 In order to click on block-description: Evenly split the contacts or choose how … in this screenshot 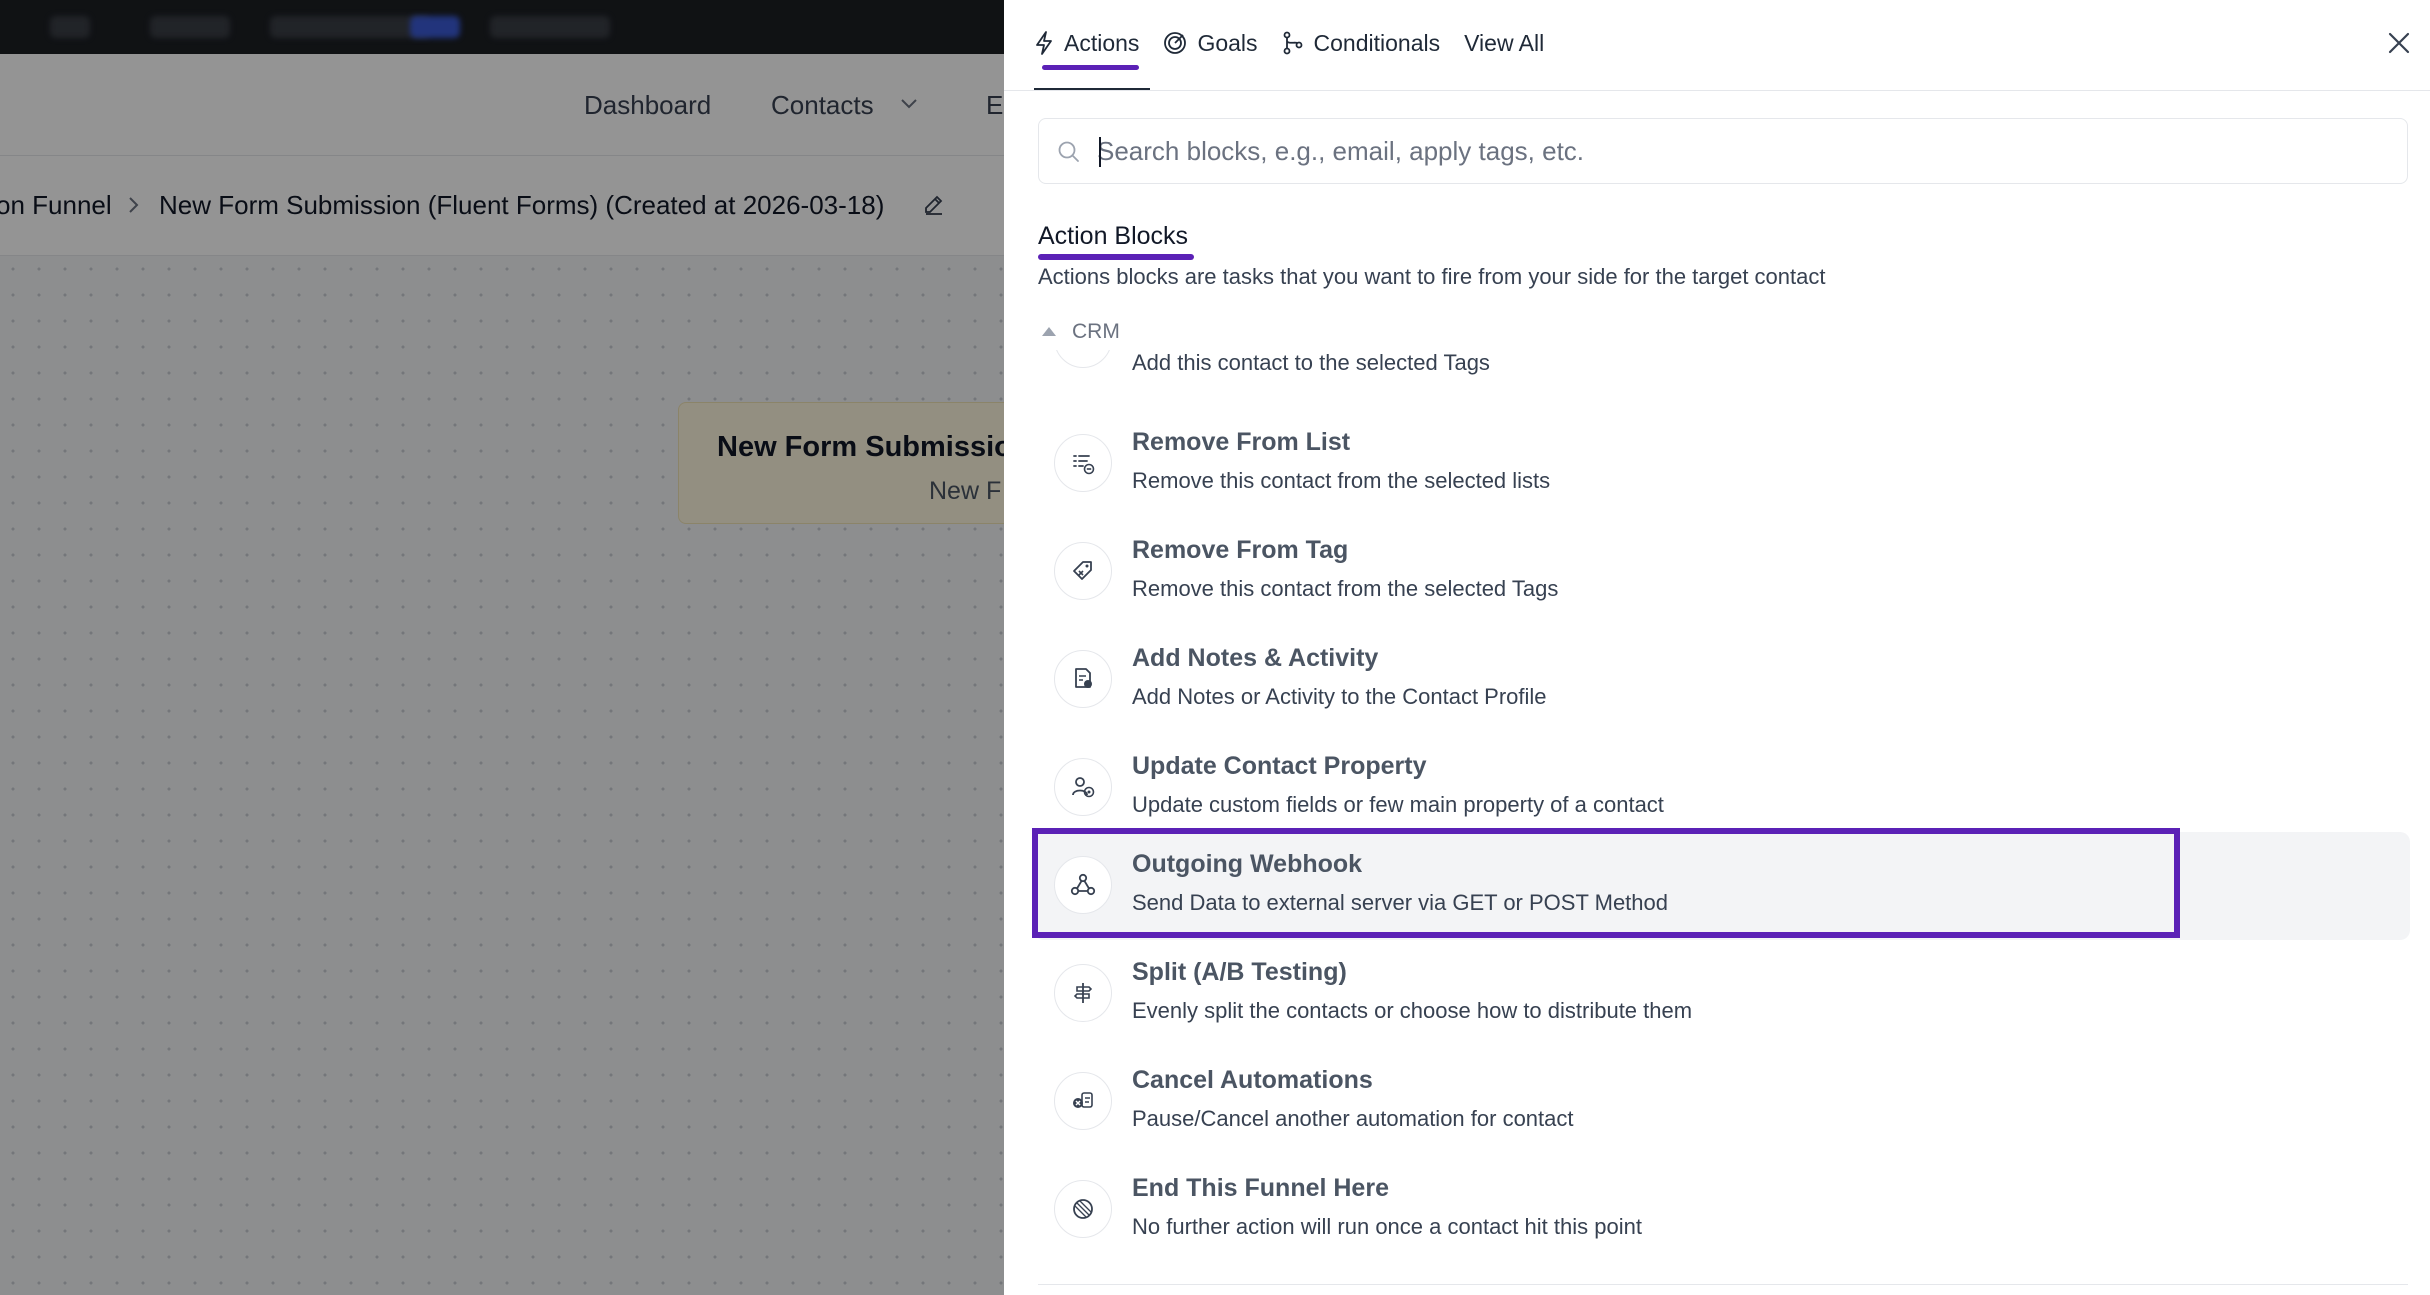, I will do `click(1412, 1010)`.